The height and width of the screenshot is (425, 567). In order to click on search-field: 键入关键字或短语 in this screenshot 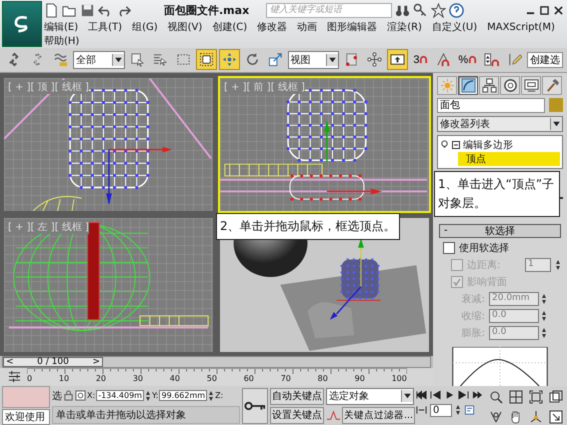, I will do `click(329, 10)`.